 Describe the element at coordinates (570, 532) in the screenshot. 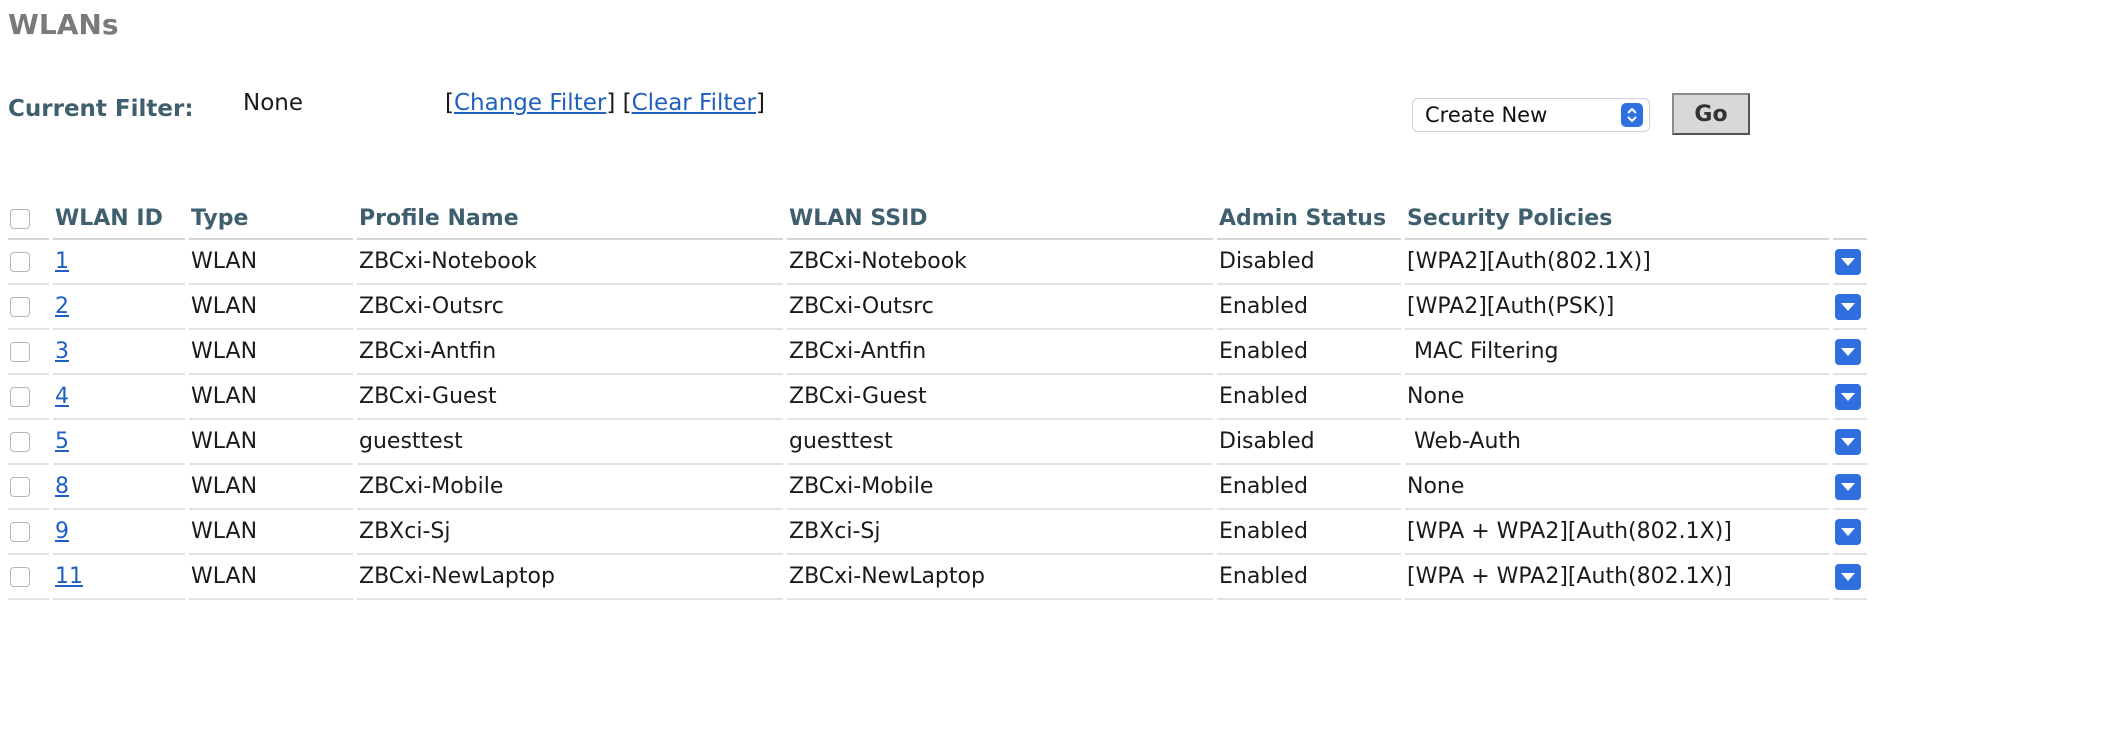

I see `profile-name-cell: ZBXci-Sj` at that location.